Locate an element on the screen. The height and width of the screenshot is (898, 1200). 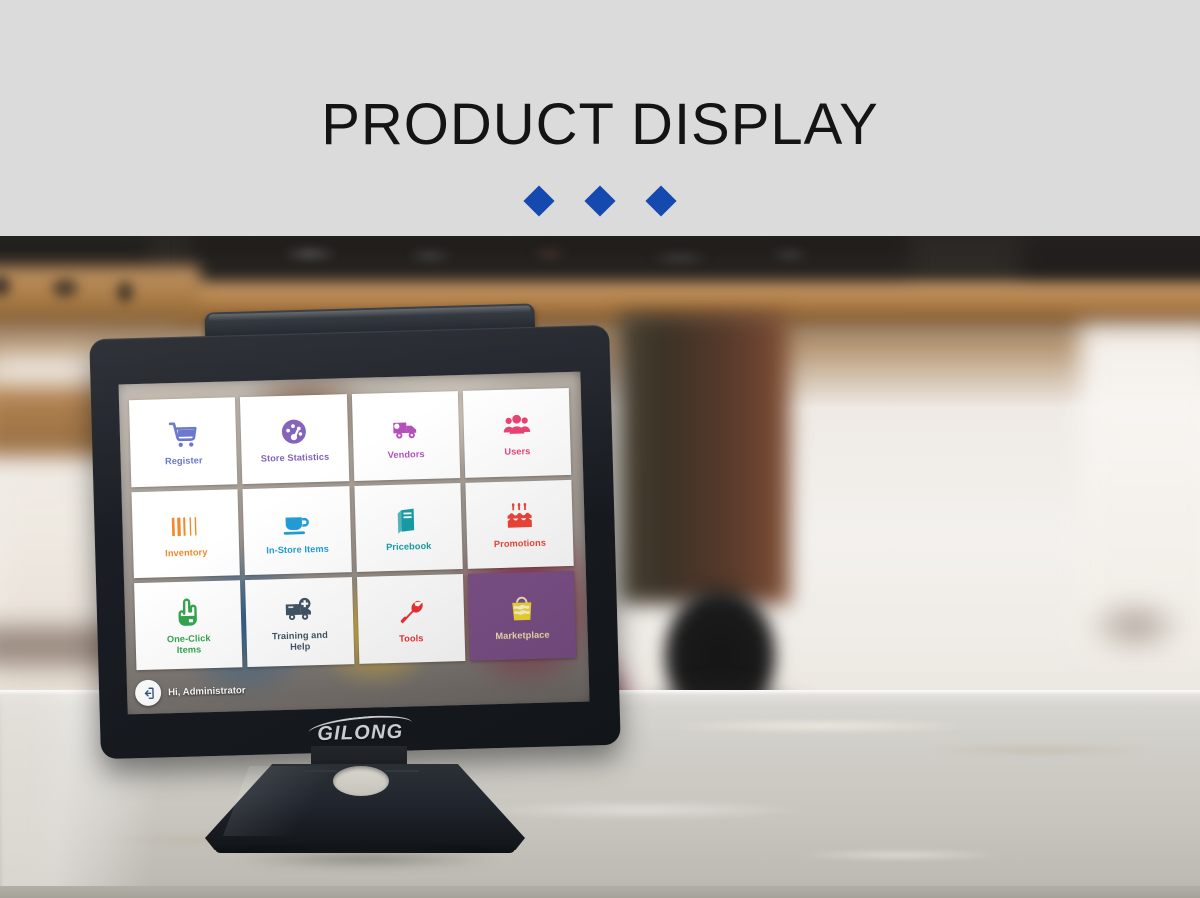
tile-tools: Tools is located at coordinates (411, 619).